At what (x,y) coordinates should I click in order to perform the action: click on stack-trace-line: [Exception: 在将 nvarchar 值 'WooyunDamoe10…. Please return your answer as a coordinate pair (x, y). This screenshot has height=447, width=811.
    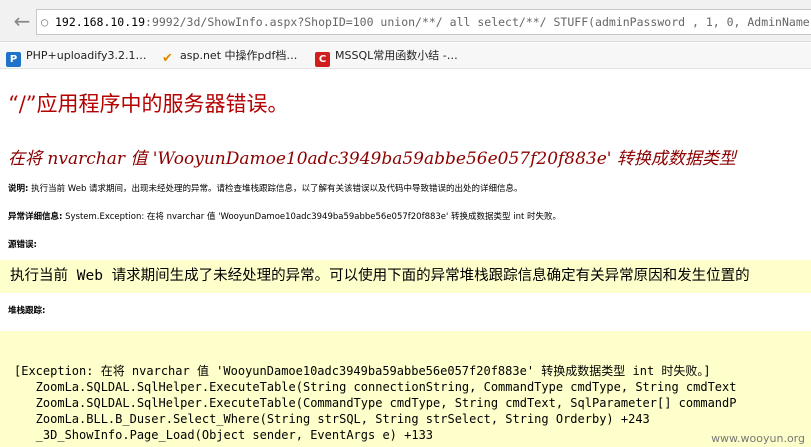
    Looking at the image, I should click on (362, 371).